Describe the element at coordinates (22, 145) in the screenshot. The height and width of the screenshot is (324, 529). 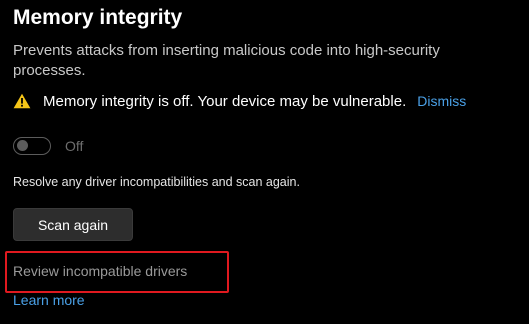
I see `toggle-knob` at that location.